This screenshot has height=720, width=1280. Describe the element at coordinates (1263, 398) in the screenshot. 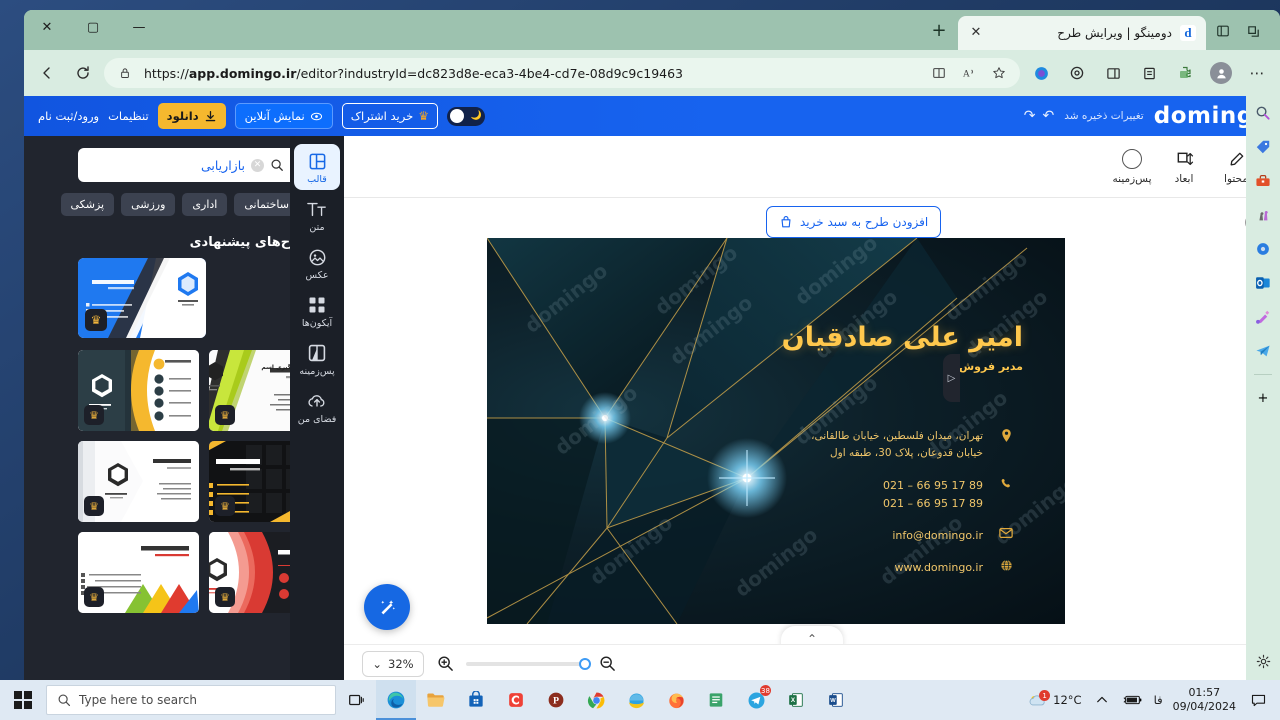

I see `add-sidebar-app-button: +` at that location.